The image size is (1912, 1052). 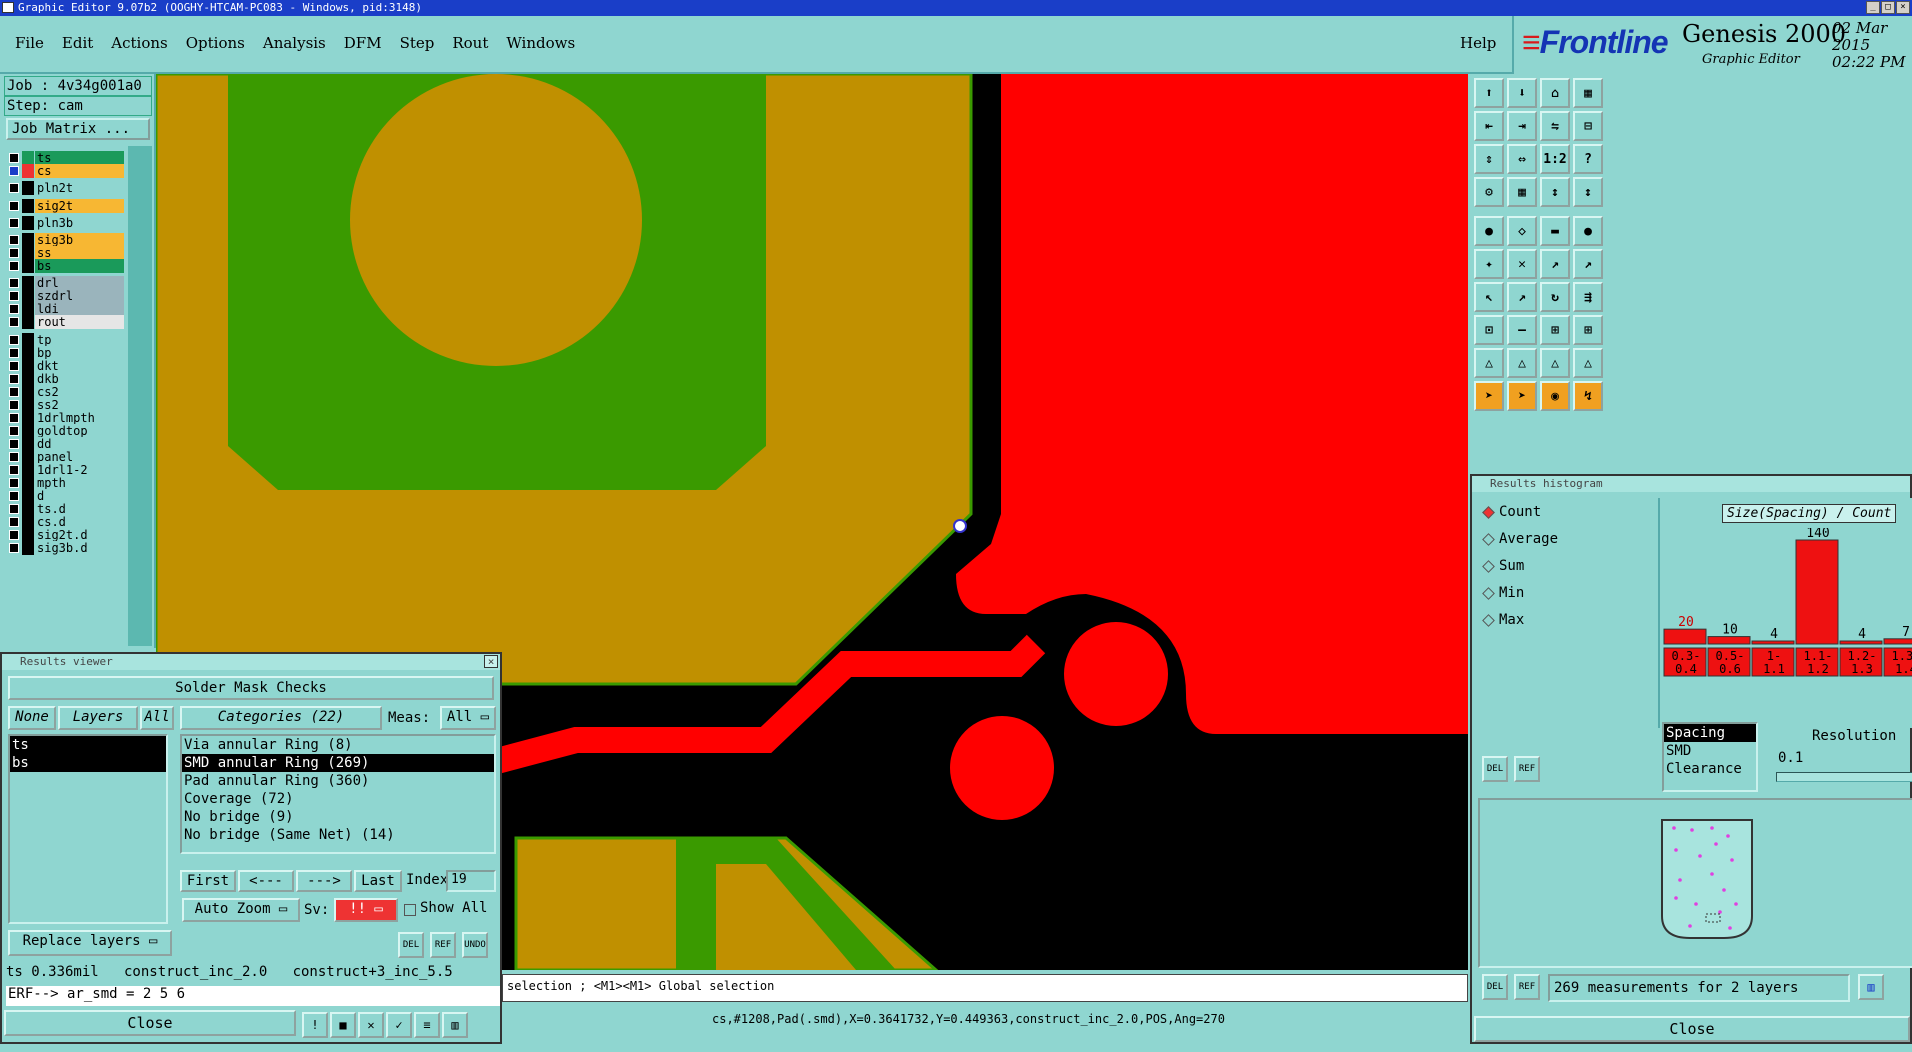 I want to click on select-2-icon: ➤, so click(x=1522, y=396).